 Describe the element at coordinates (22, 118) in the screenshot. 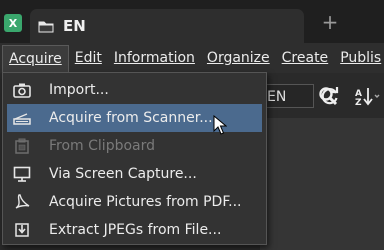

I see `scanner-icon` at that location.